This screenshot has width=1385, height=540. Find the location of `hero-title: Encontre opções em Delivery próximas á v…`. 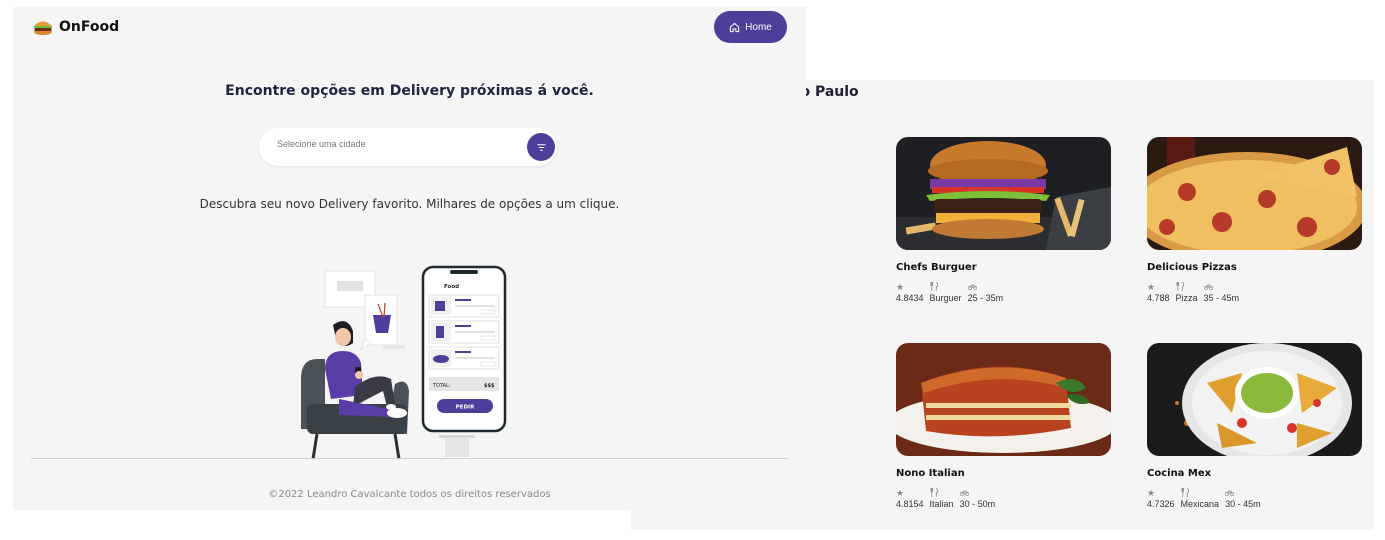

hero-title: Encontre opções em Delivery próximas á v… is located at coordinates (409, 91).